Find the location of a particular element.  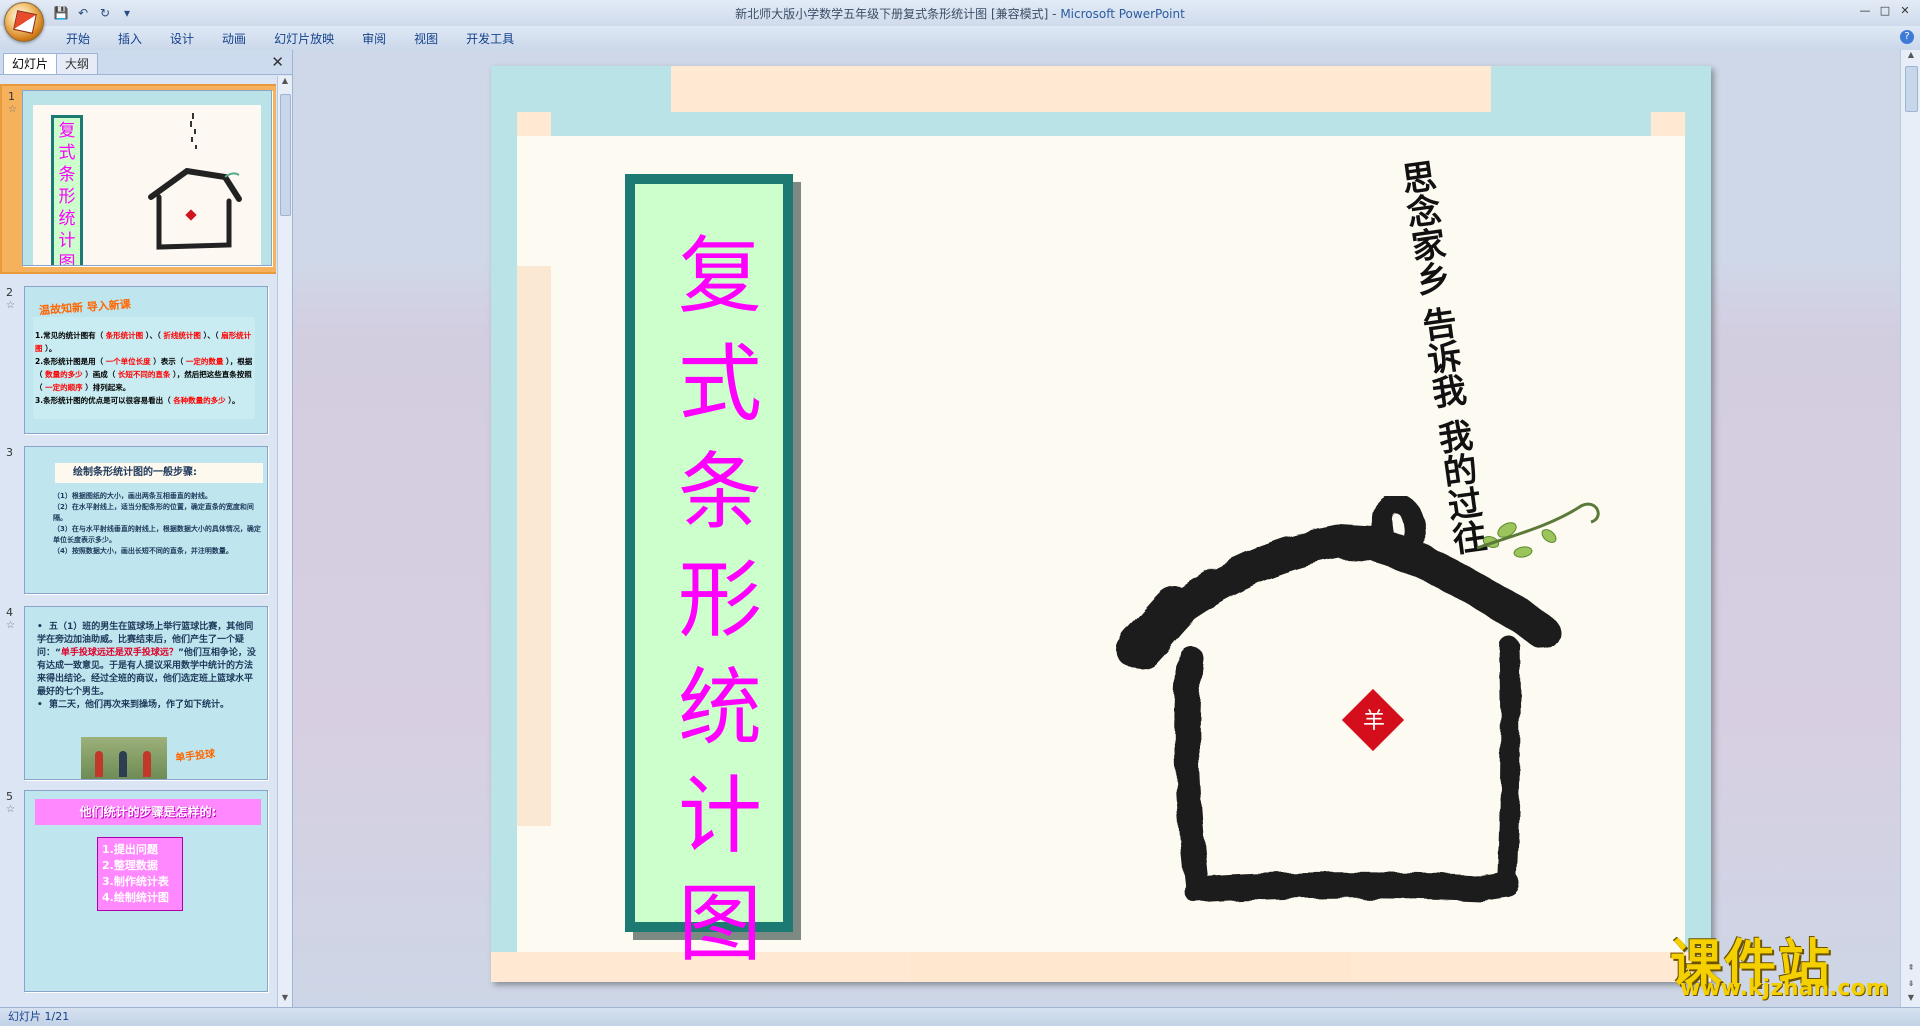

watermark-url: www.kjzhan.com is located at coordinates (1784, 988).